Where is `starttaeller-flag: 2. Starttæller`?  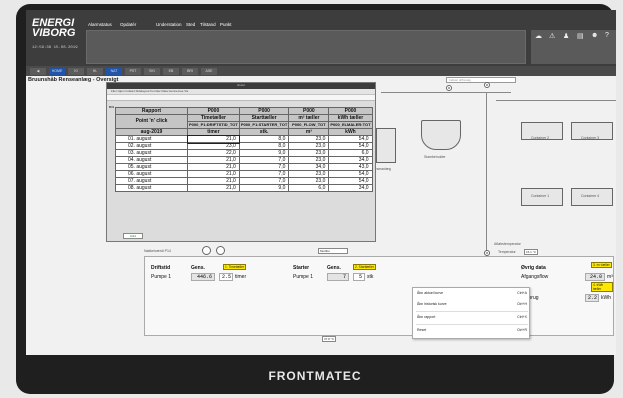
starttaeller-flag: 2. Starttæller is located at coordinates (364, 267).